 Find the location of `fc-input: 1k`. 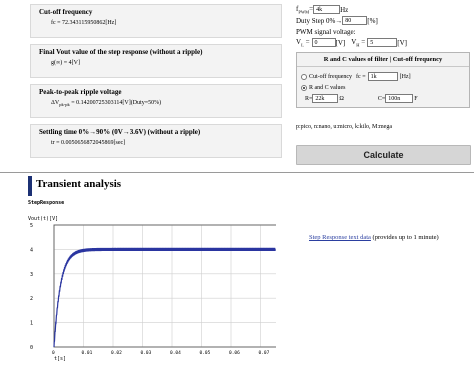

fc-input: 1k is located at coordinates (382, 76).